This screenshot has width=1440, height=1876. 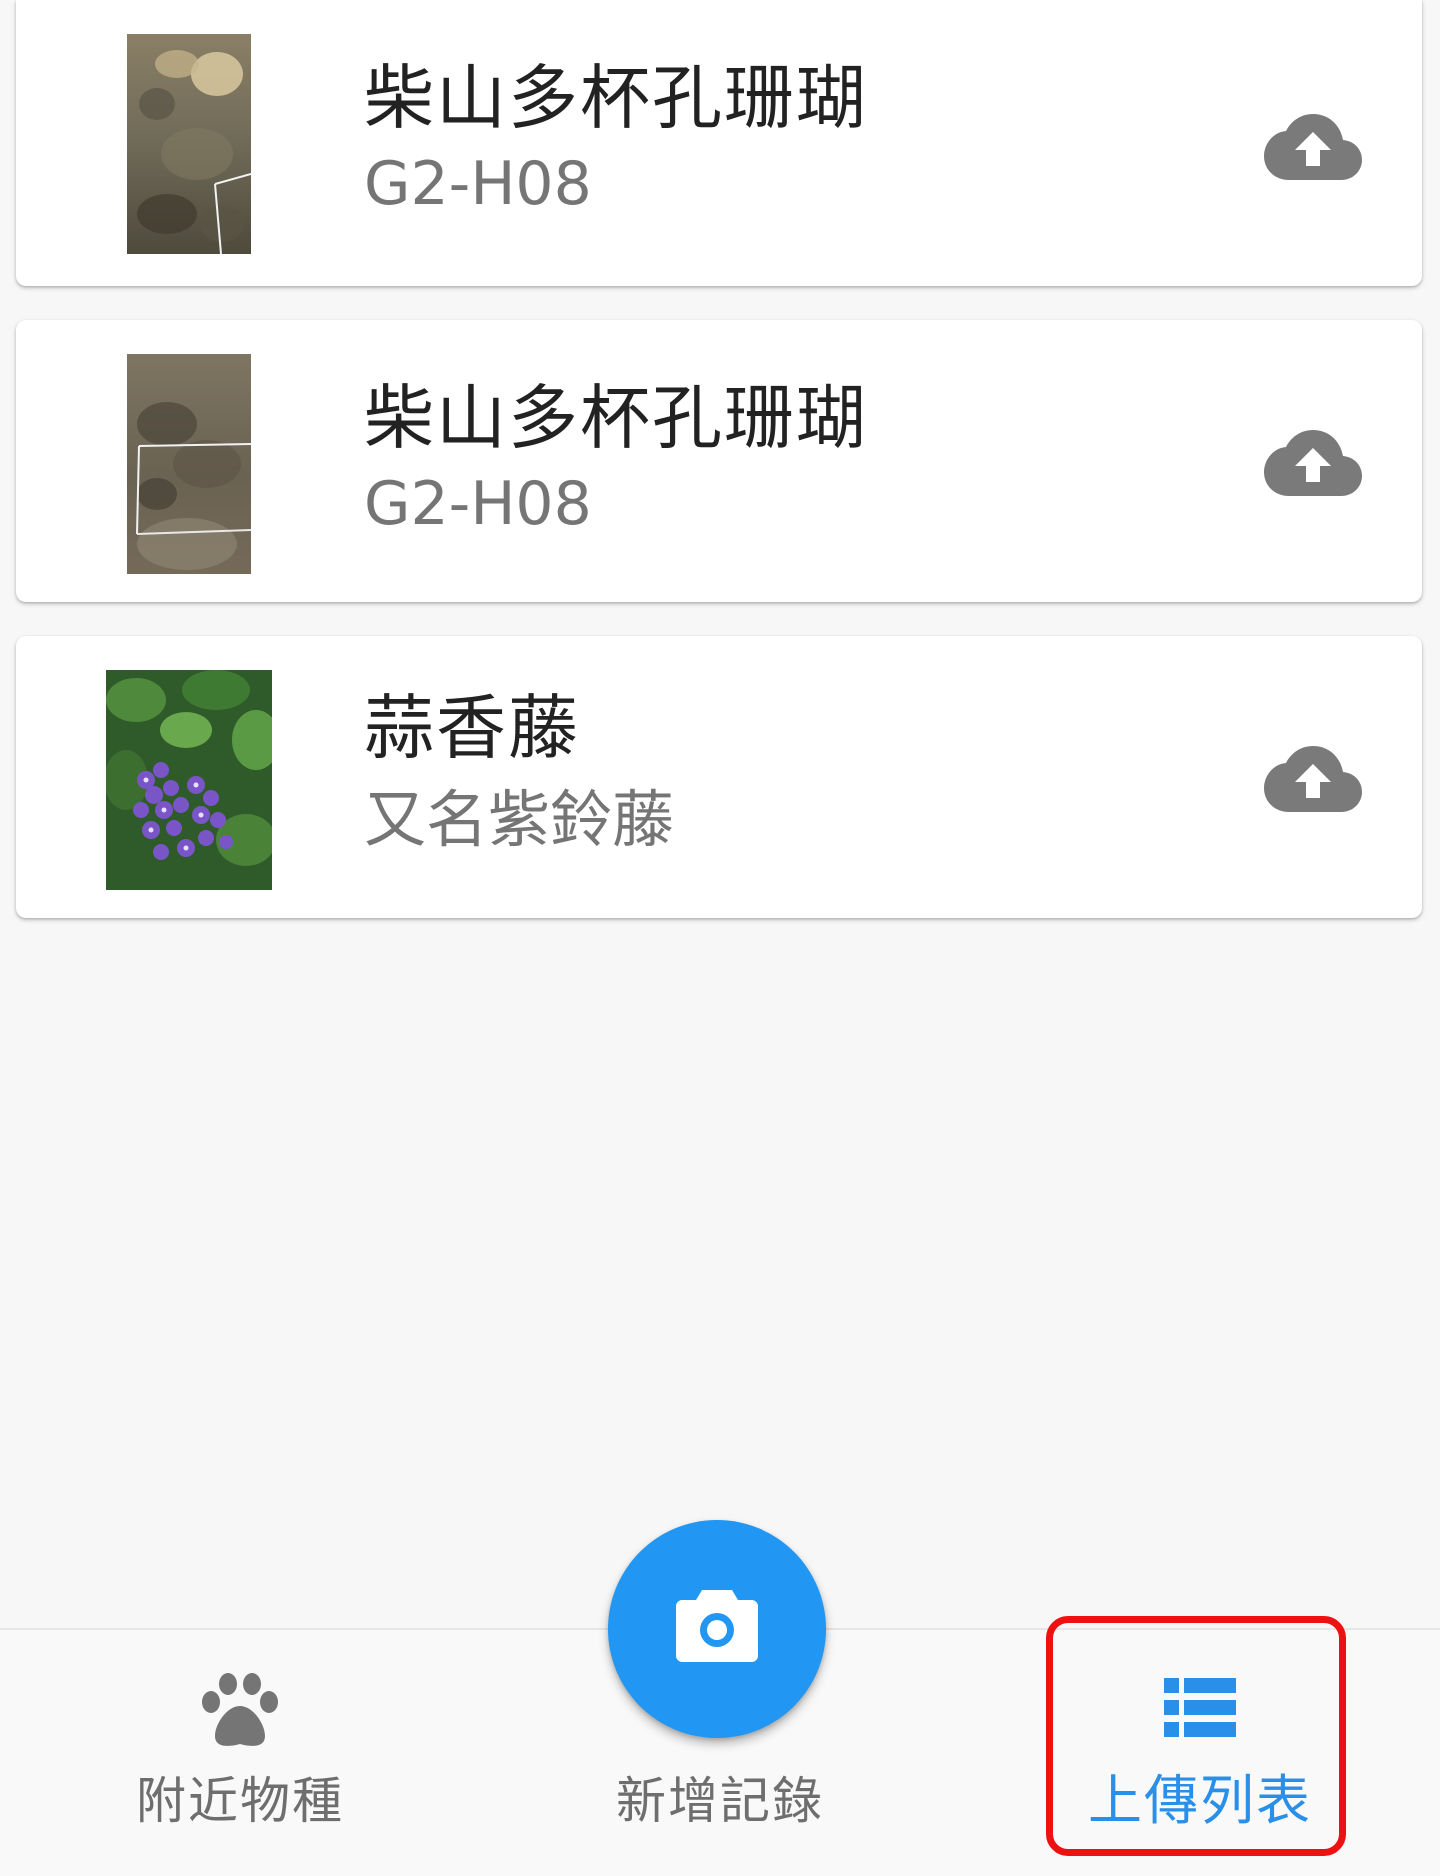 I want to click on add-record-camera-button, so click(x=717, y=1629).